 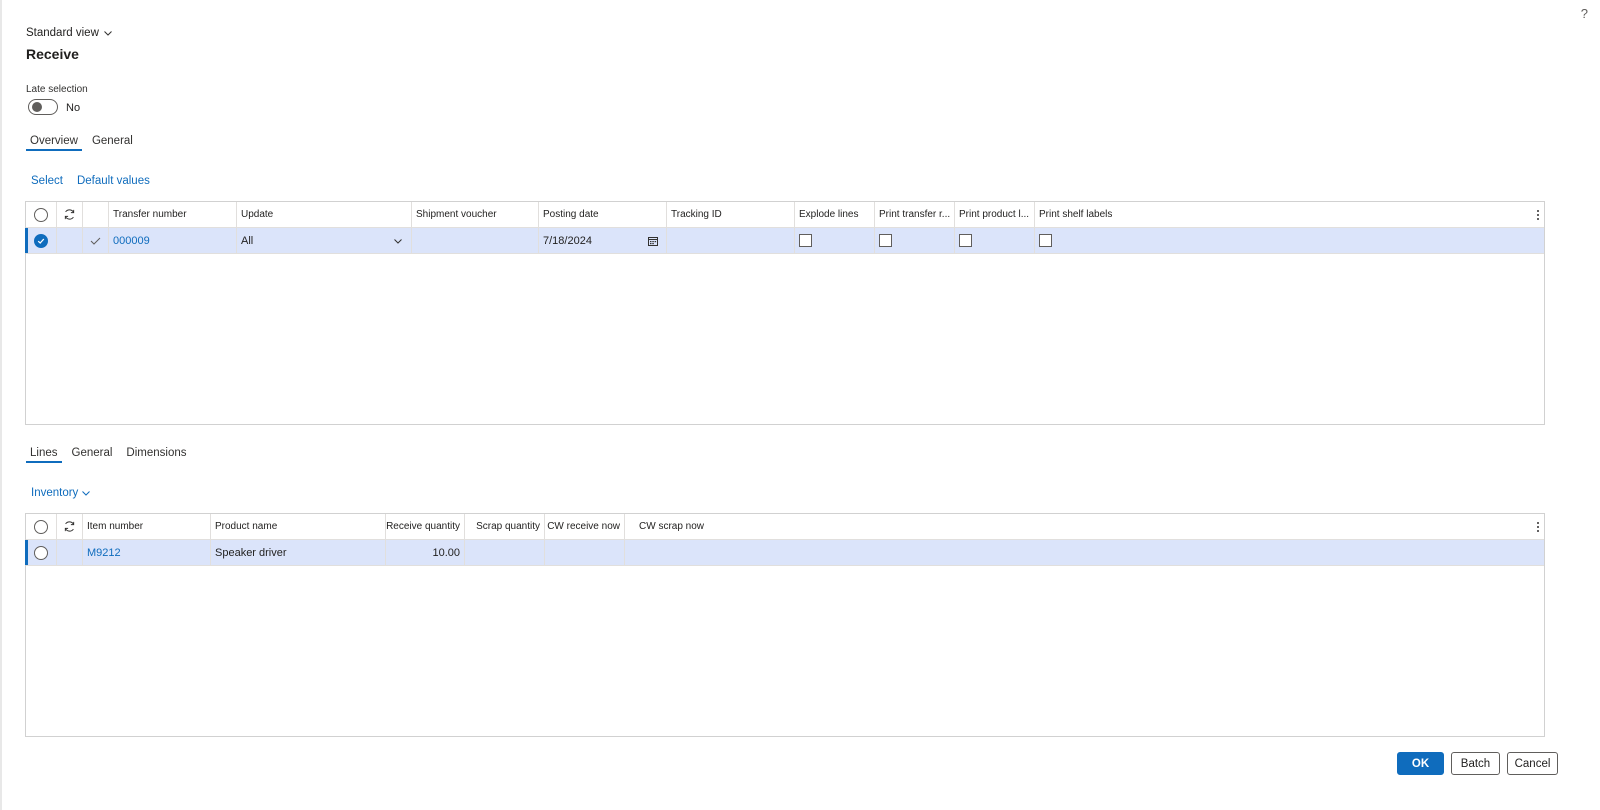 I want to click on transfer-number-cell: 000009, so click(x=173, y=240).